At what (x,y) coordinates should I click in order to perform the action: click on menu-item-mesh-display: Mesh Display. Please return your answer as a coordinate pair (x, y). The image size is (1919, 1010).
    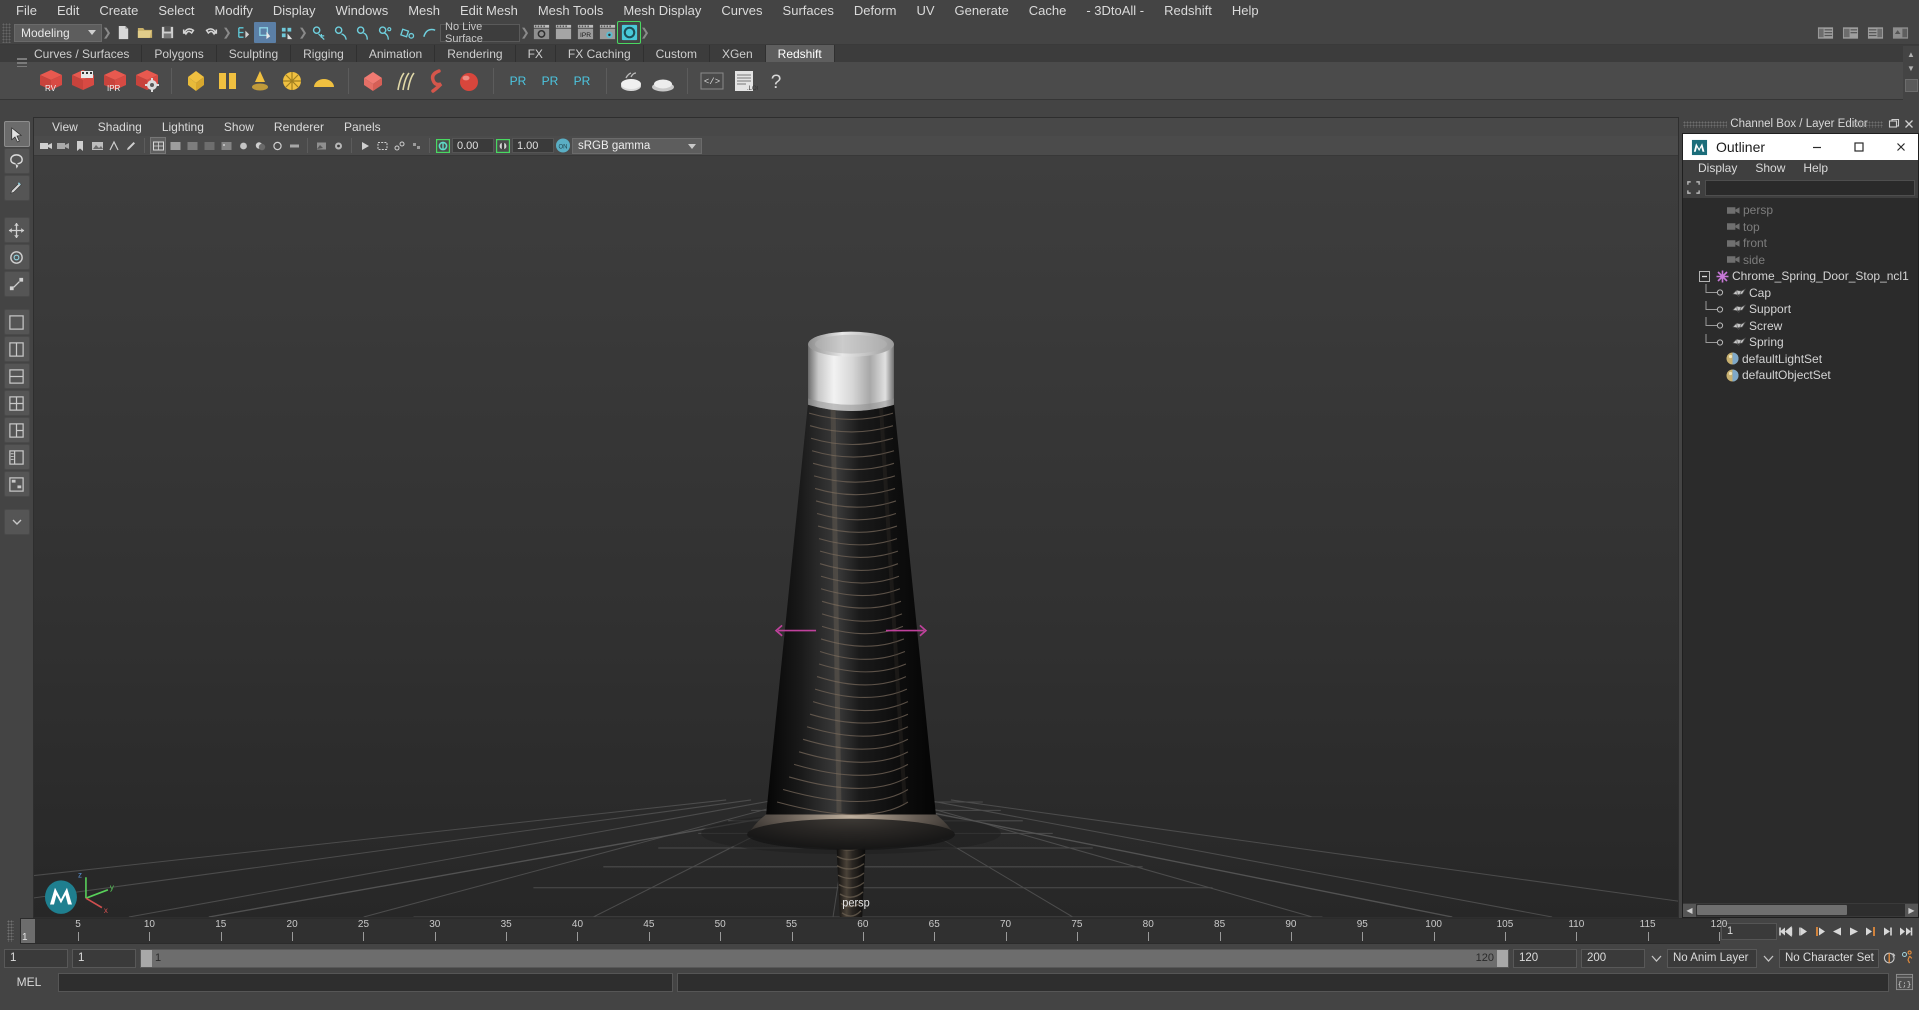
    Looking at the image, I should click on (662, 10).